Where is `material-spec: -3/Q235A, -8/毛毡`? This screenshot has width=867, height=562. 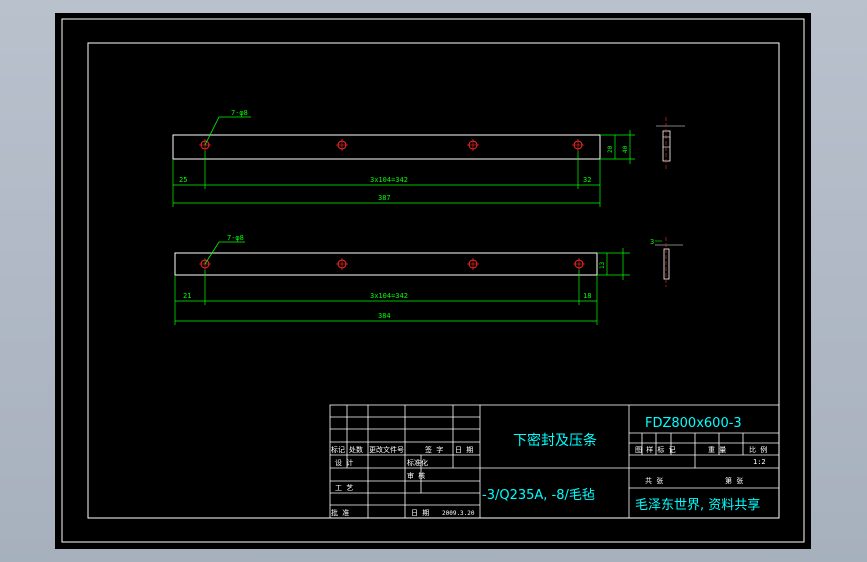 material-spec: -3/Q235A, -8/毛毡 is located at coordinates (538, 495).